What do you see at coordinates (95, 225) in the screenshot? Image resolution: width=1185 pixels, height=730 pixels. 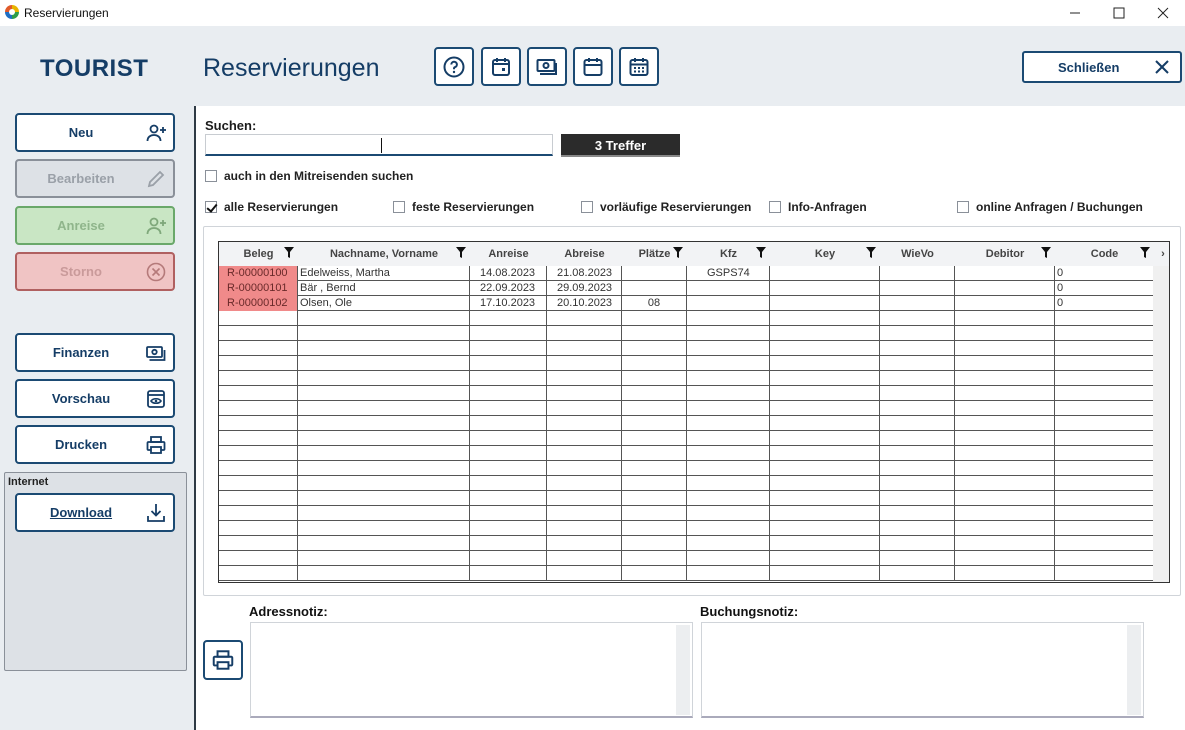 I see `anreise-button: Anreise` at bounding box center [95, 225].